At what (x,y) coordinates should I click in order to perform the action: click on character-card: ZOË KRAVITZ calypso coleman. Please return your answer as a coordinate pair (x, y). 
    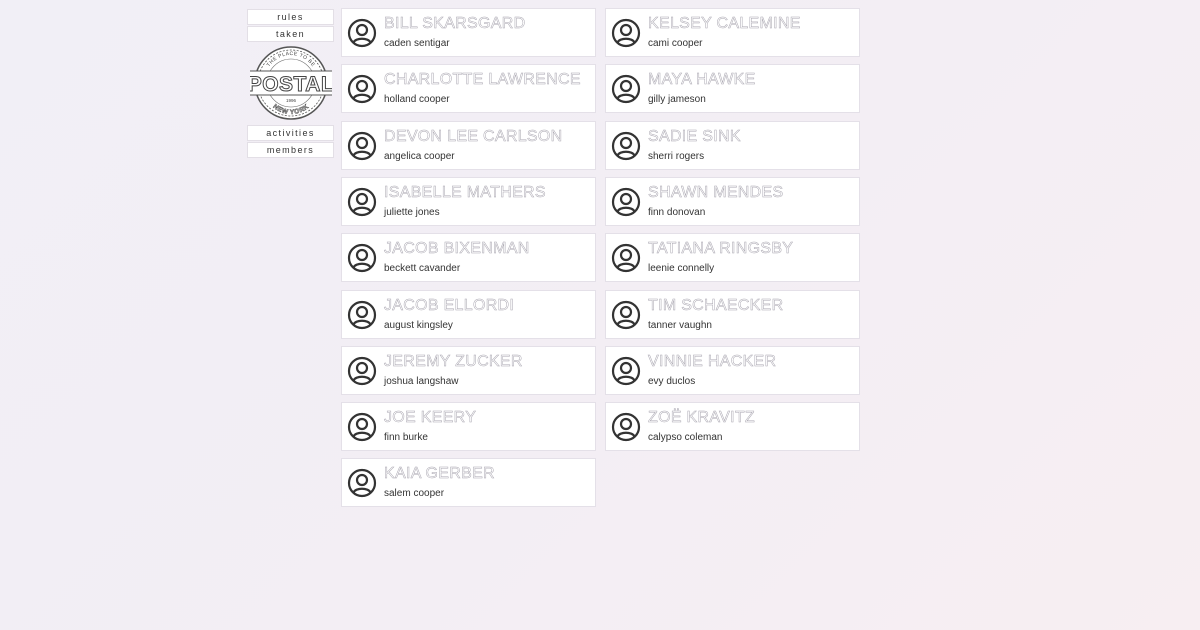
    Looking at the image, I should click on (732, 427).